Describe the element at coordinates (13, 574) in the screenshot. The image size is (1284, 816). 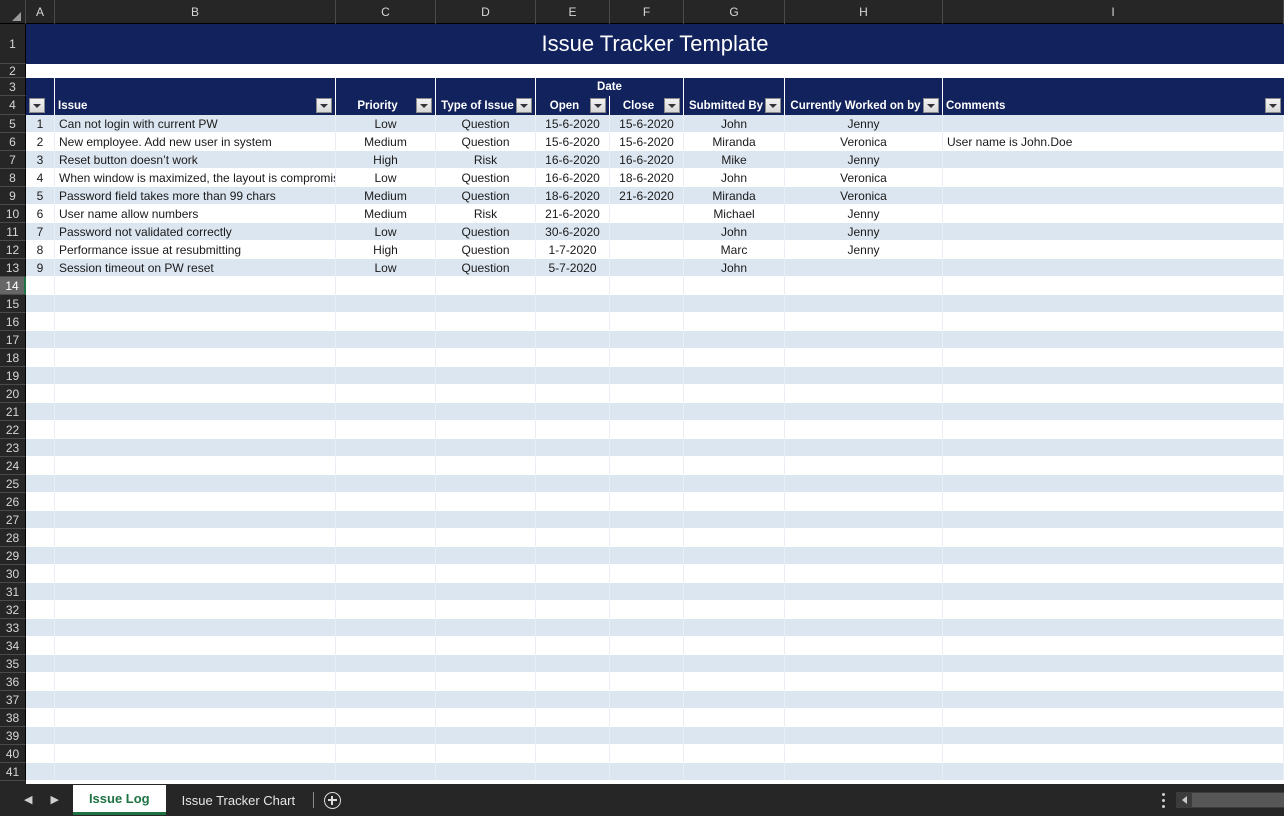
I see `row-header-30: 30` at that location.